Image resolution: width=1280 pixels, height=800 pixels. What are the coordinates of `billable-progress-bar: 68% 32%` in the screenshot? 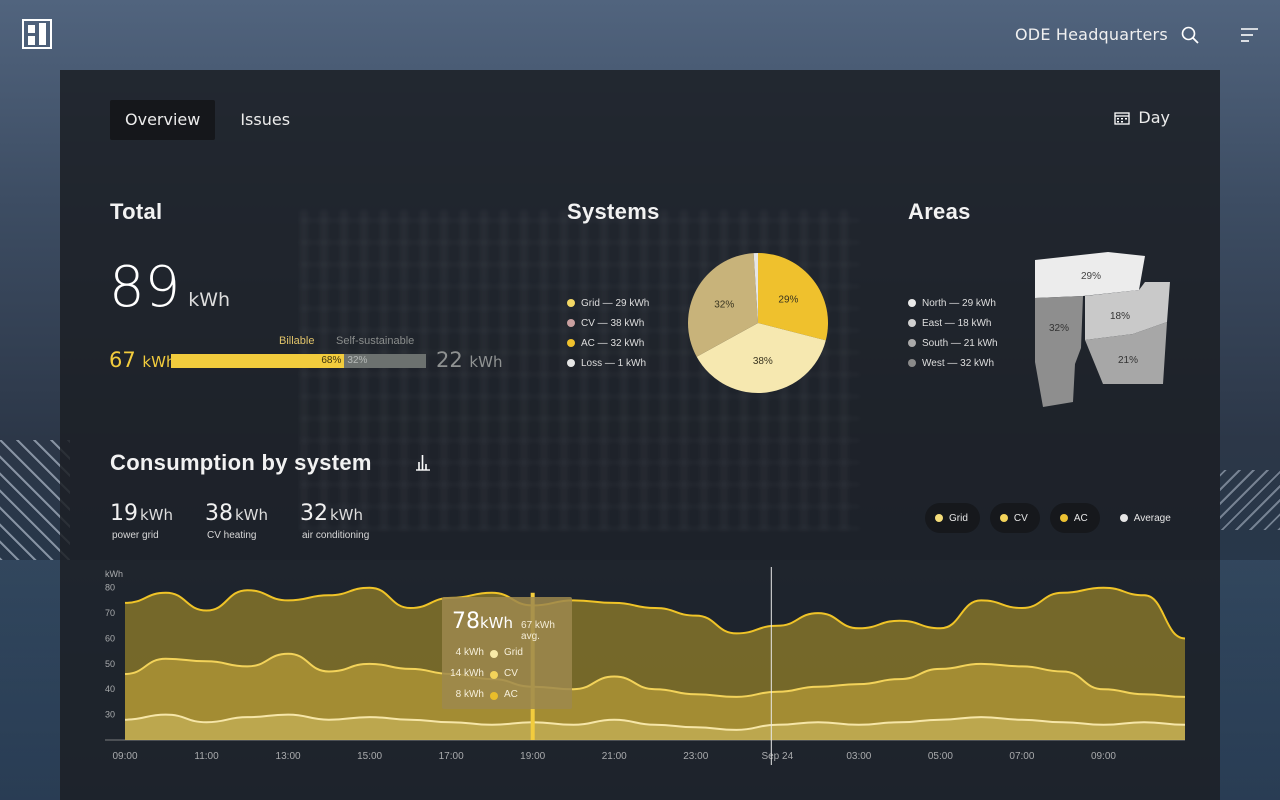 It's located at (298, 361).